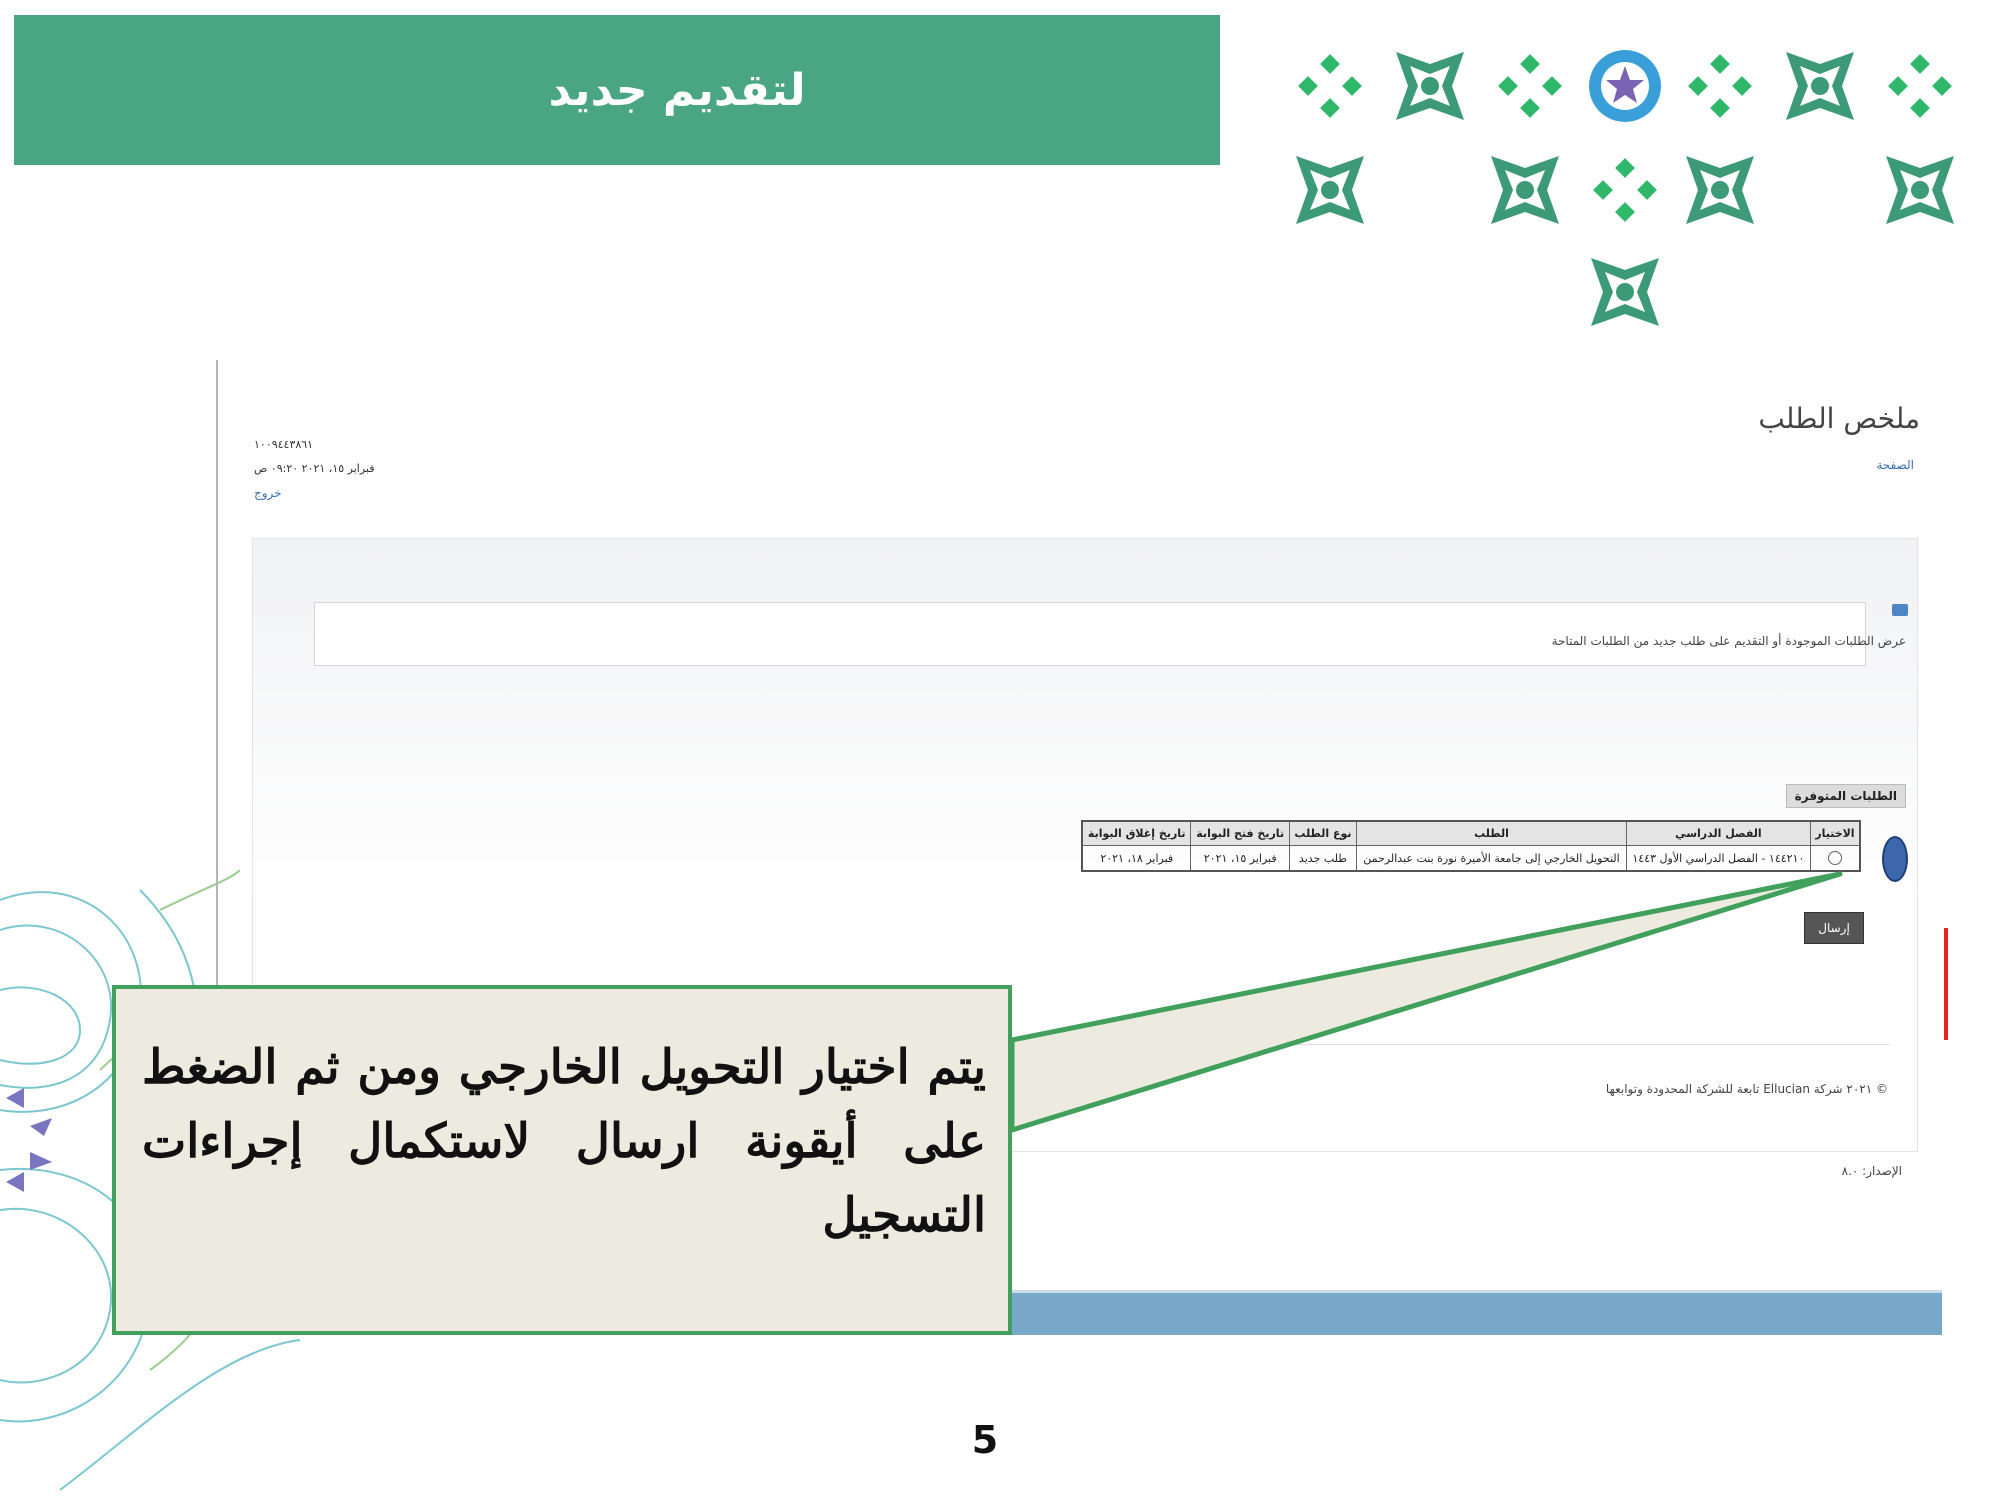 Image resolution: width=2000 pixels, height=1500 pixels. I want to click on slide-title: لتقديم جديد, so click(677, 90).